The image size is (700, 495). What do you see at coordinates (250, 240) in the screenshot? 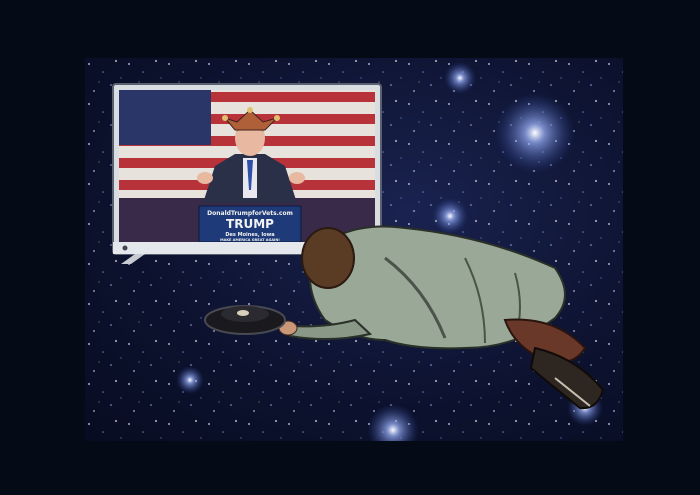
I see `podium-slogan: MAKE AMERICA GREAT AGAIN!` at bounding box center [250, 240].